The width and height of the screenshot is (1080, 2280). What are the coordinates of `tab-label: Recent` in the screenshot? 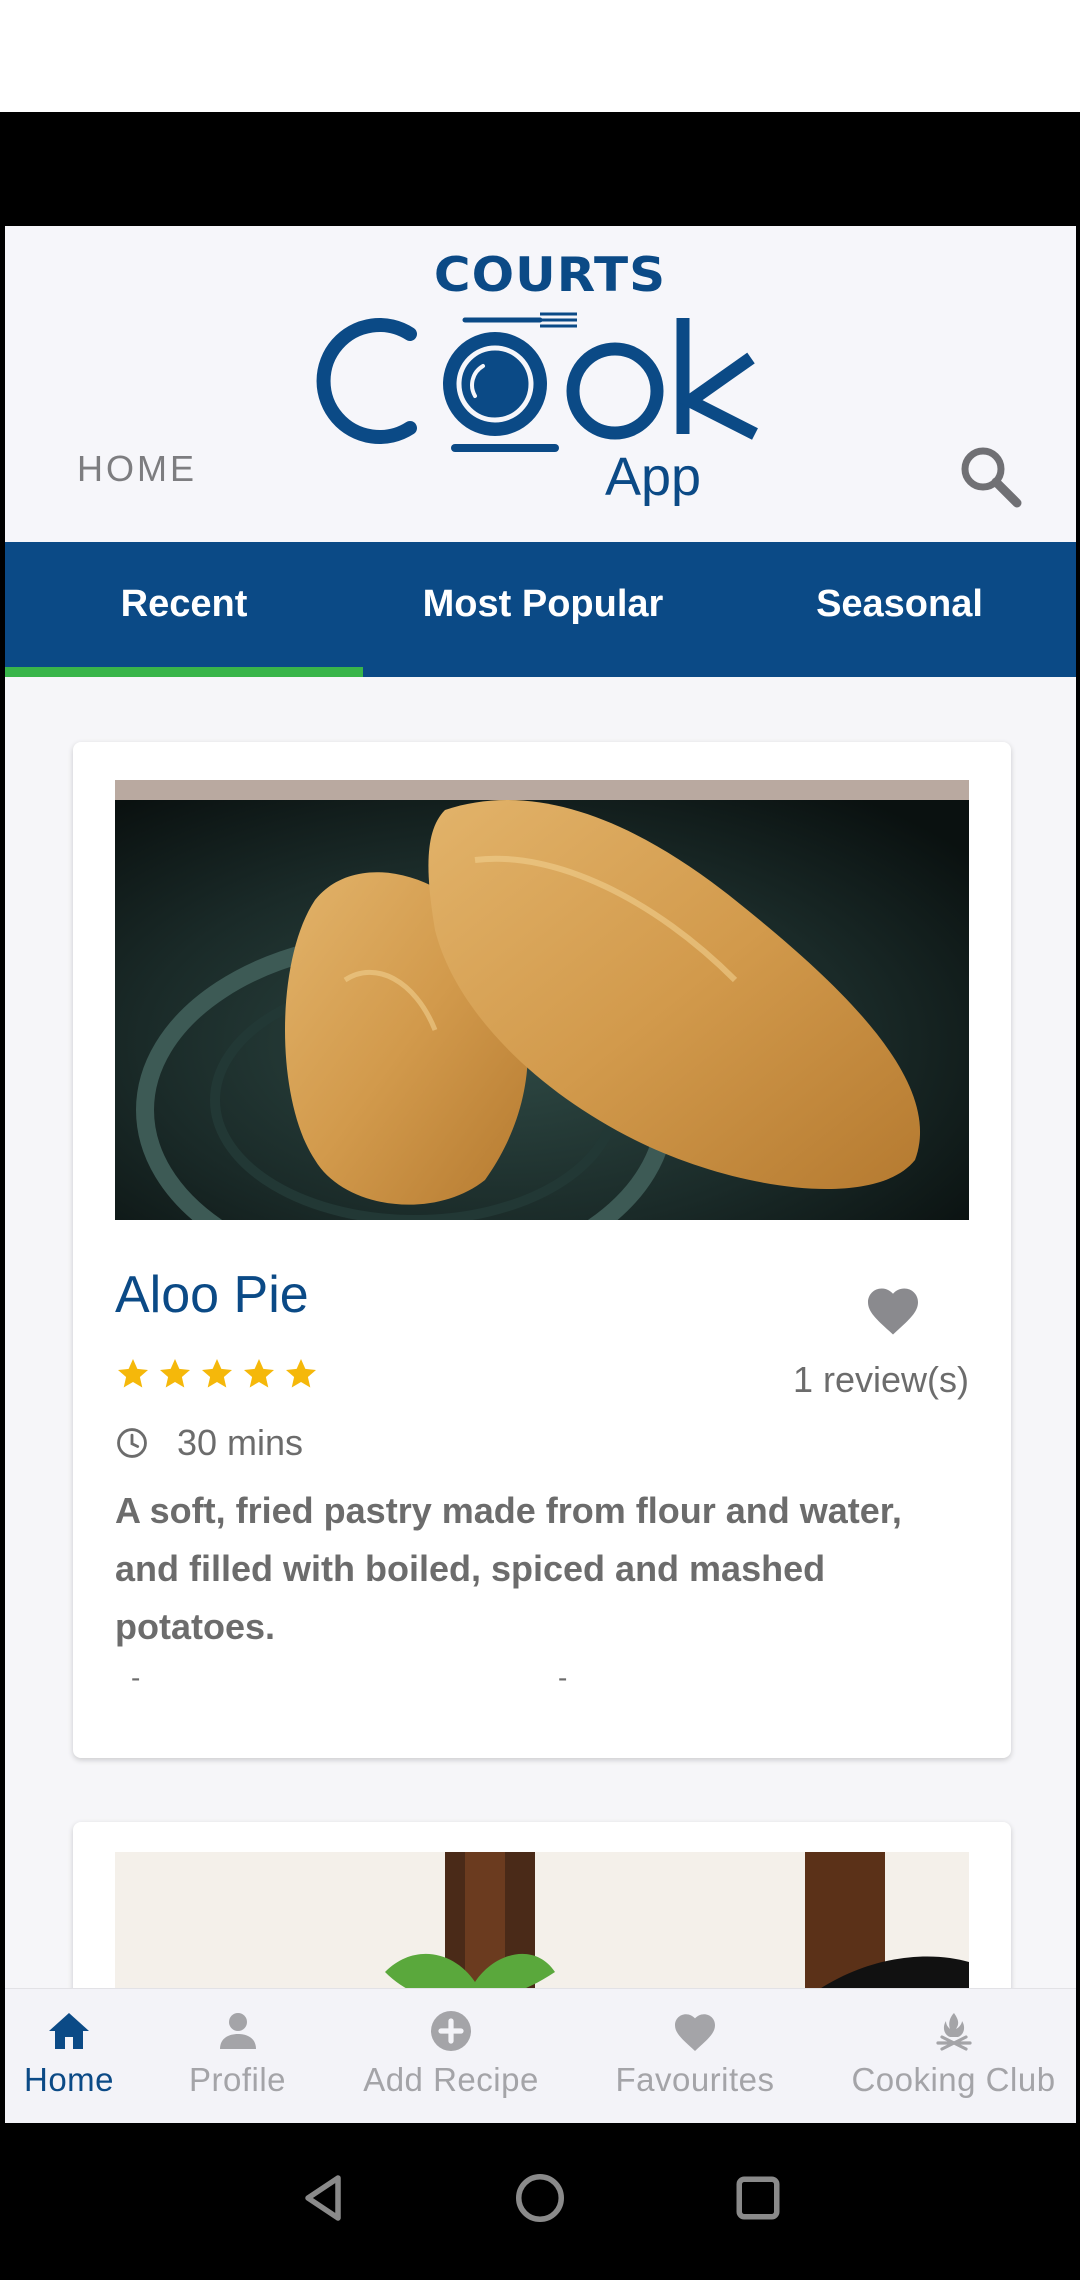 It's located at (184, 604).